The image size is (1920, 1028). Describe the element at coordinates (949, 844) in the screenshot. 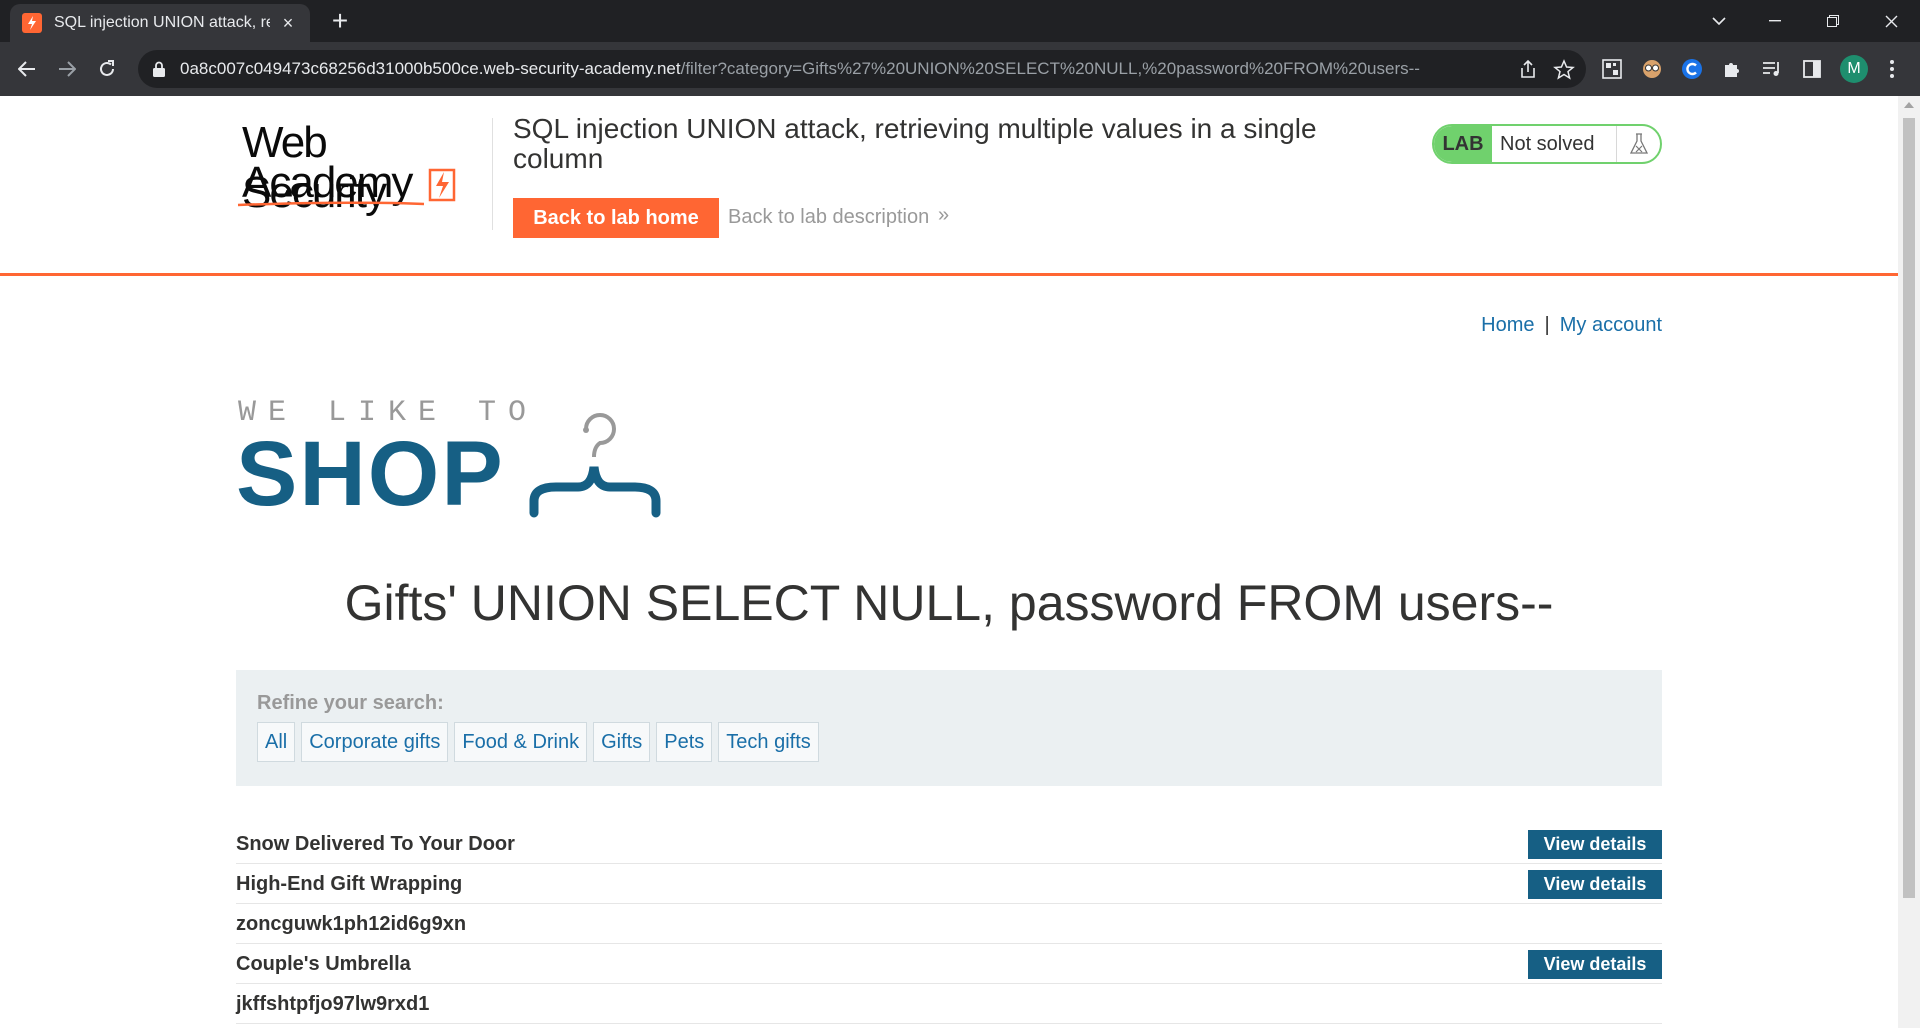

I see `table-row: Snow Delivered To Your Door View details` at that location.